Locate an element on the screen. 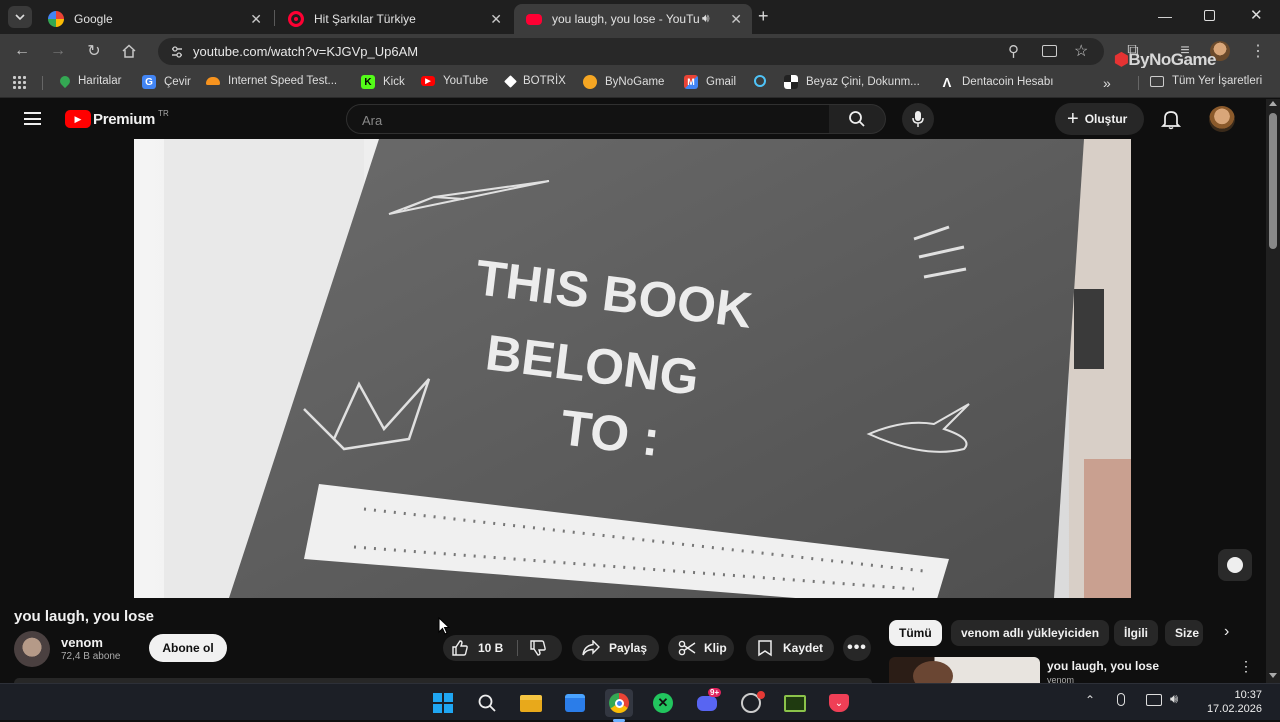  tab-title: Google is located at coordinates (93, 19).